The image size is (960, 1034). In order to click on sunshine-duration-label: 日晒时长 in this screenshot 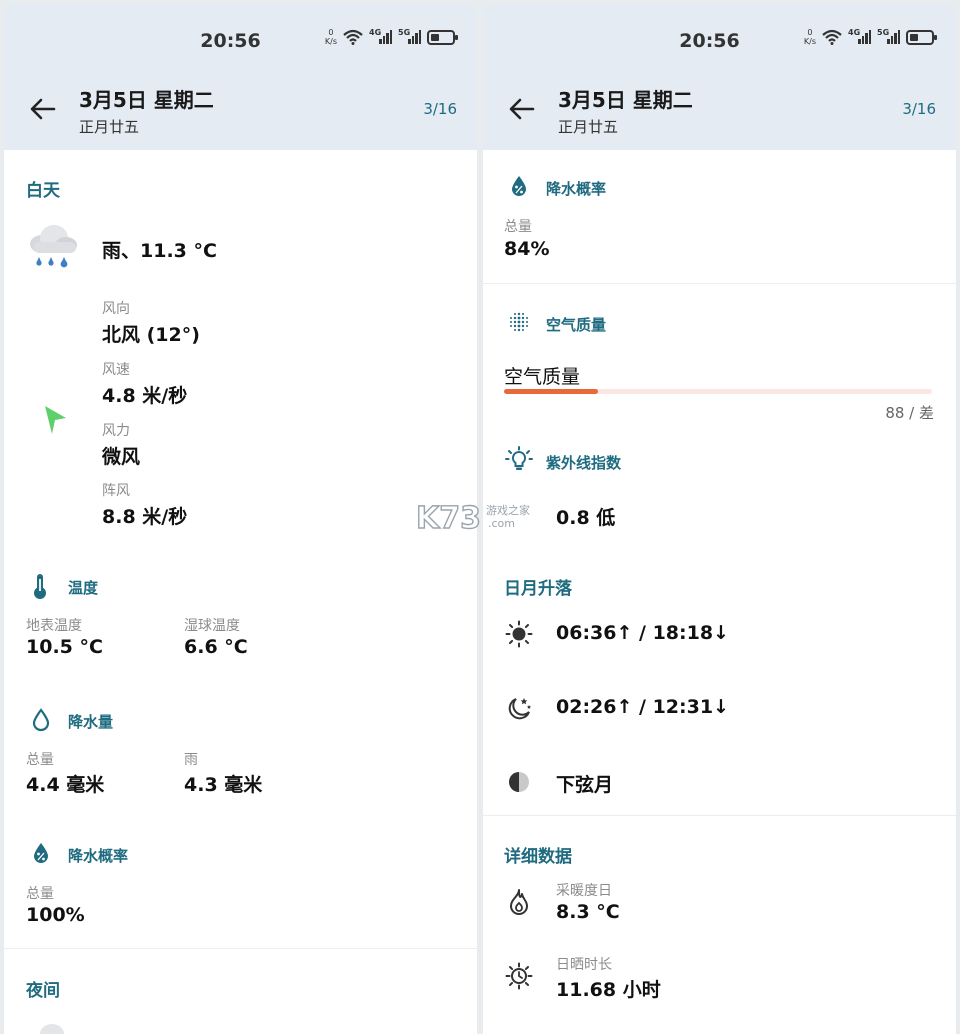, I will do `click(584, 965)`.